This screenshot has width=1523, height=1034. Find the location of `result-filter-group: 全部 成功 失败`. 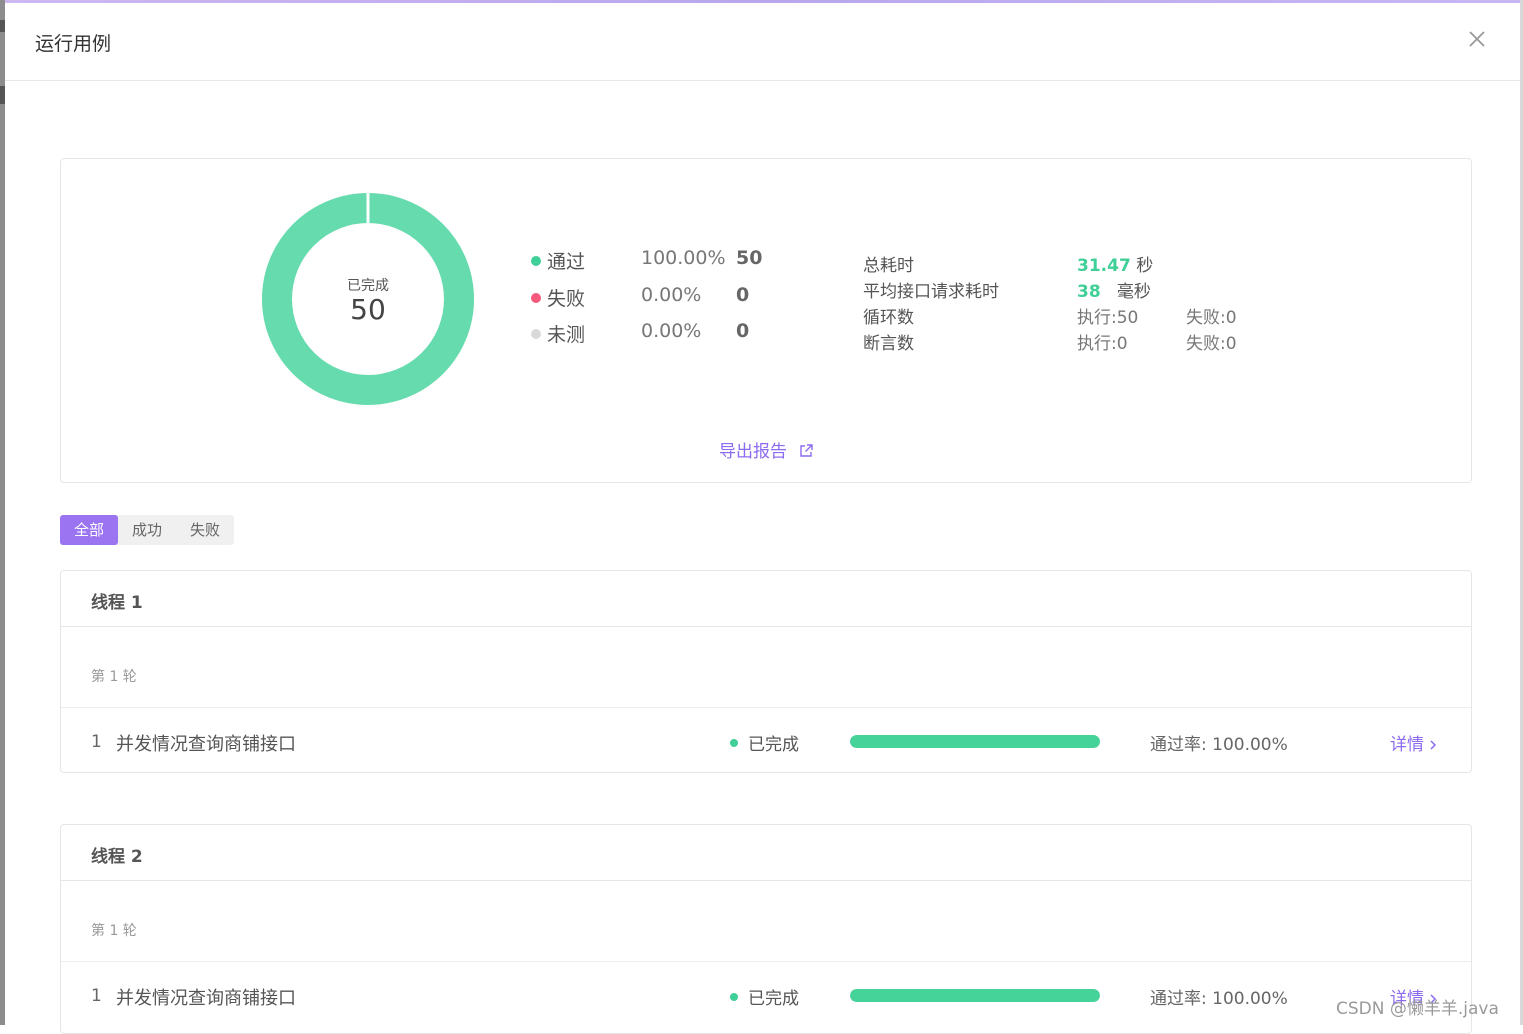

result-filter-group: 全部 成功 失败 is located at coordinates (147, 530).